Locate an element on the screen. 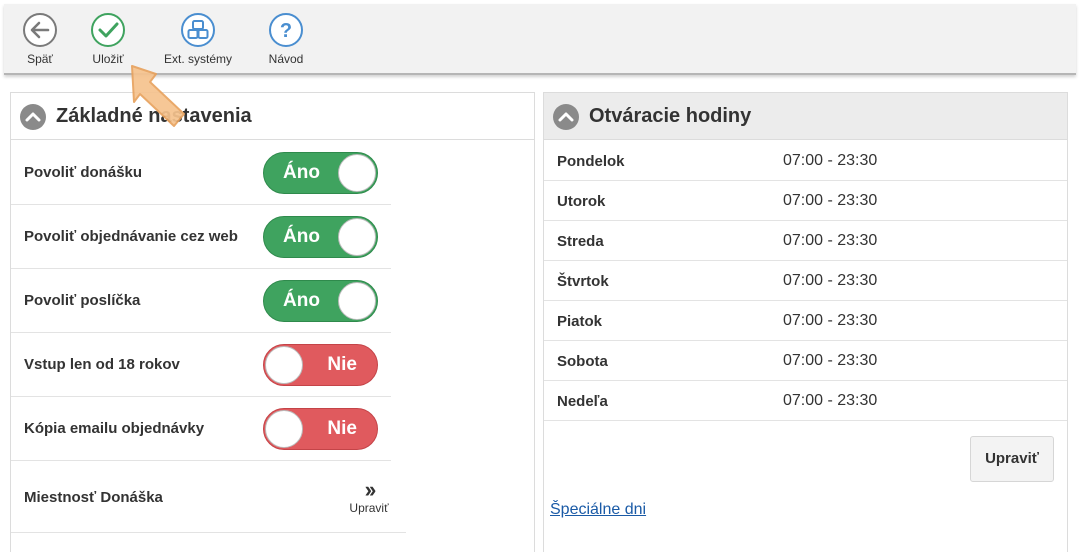  email-copy-toggle: Nie is located at coordinates (320, 429).